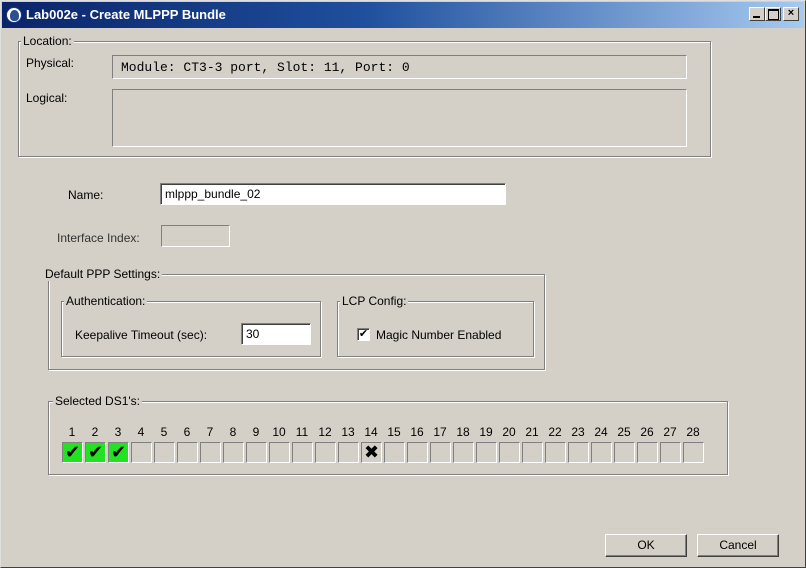 The height and width of the screenshot is (568, 806). Describe the element at coordinates (98, 238) in the screenshot. I see `interface-index-label: Interface Index:` at that location.